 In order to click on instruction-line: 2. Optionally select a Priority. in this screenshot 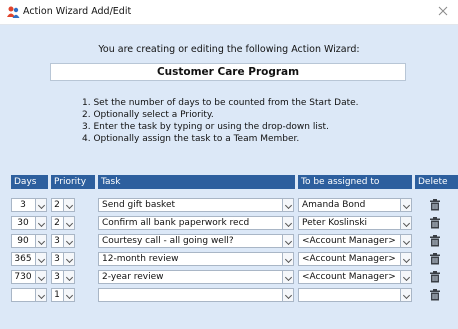, I will do `click(148, 115)`.